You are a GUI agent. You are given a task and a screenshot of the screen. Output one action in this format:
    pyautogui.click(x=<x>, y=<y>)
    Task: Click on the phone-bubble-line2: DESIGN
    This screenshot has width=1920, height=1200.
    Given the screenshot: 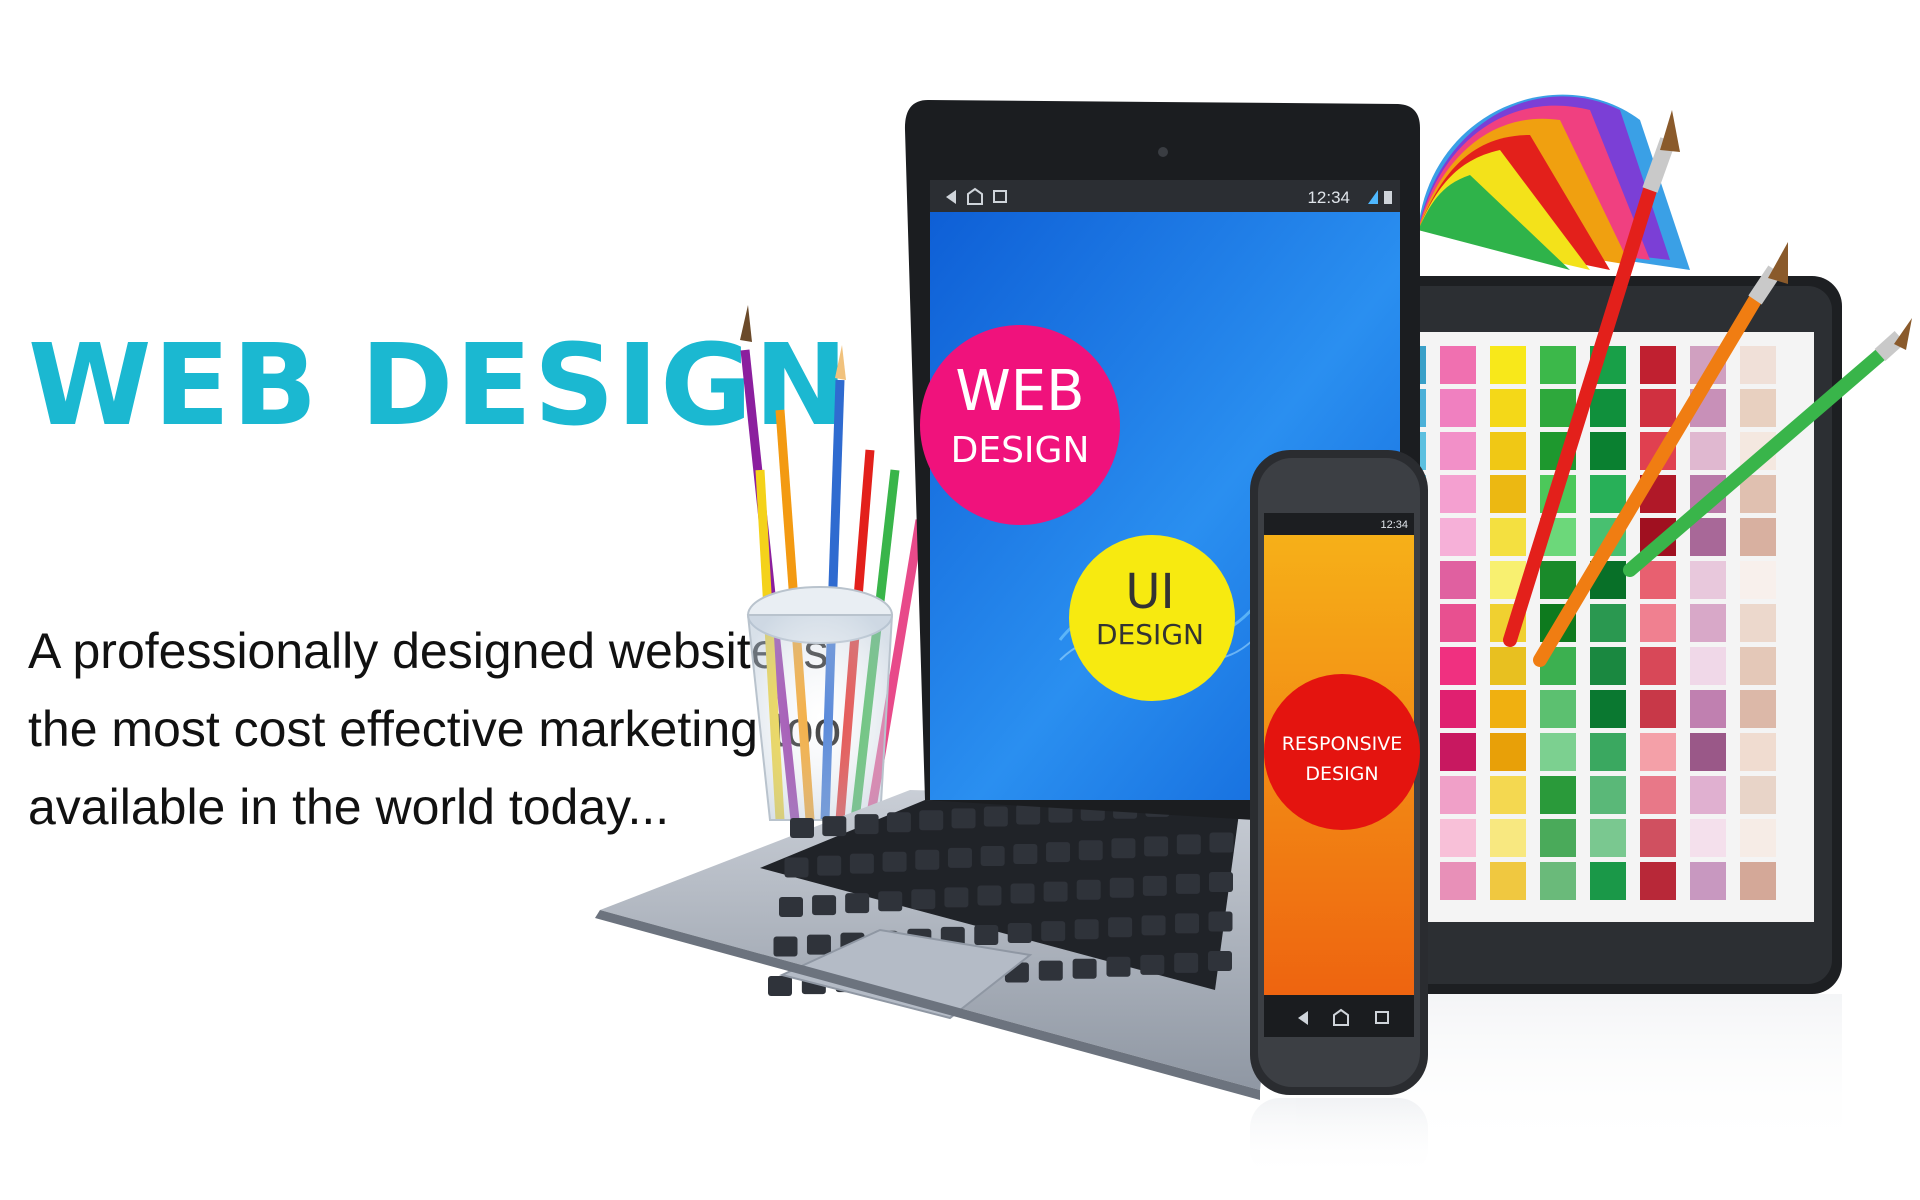 What is the action you would take?
    pyautogui.click(x=1341, y=774)
    